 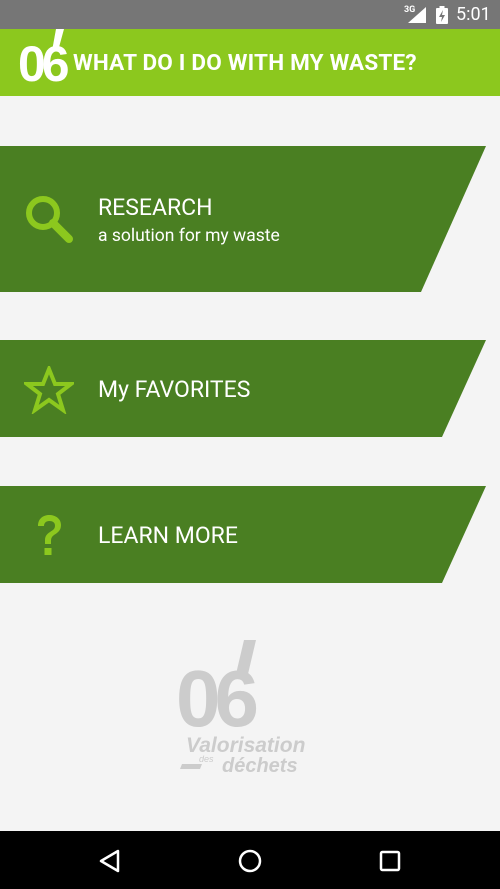 What do you see at coordinates (240, 708) in the screenshot?
I see `valorisation-logo: 06 Valorisation des déchets` at bounding box center [240, 708].